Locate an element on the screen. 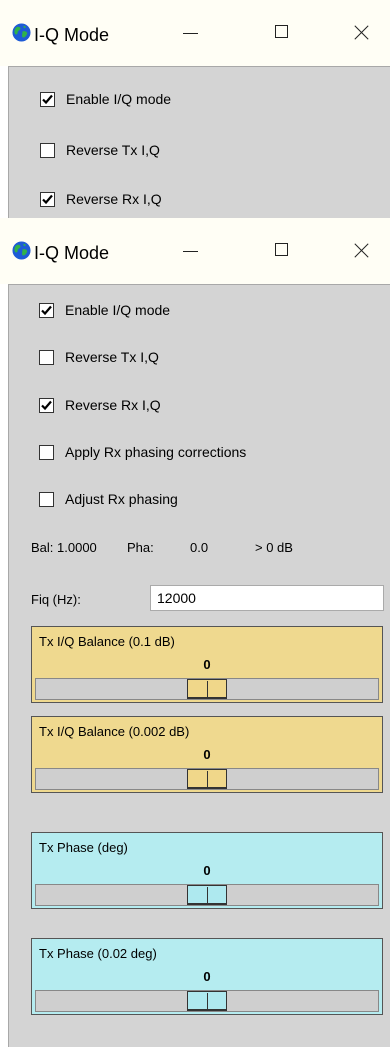  db-readout: > 0 dB is located at coordinates (274, 547).